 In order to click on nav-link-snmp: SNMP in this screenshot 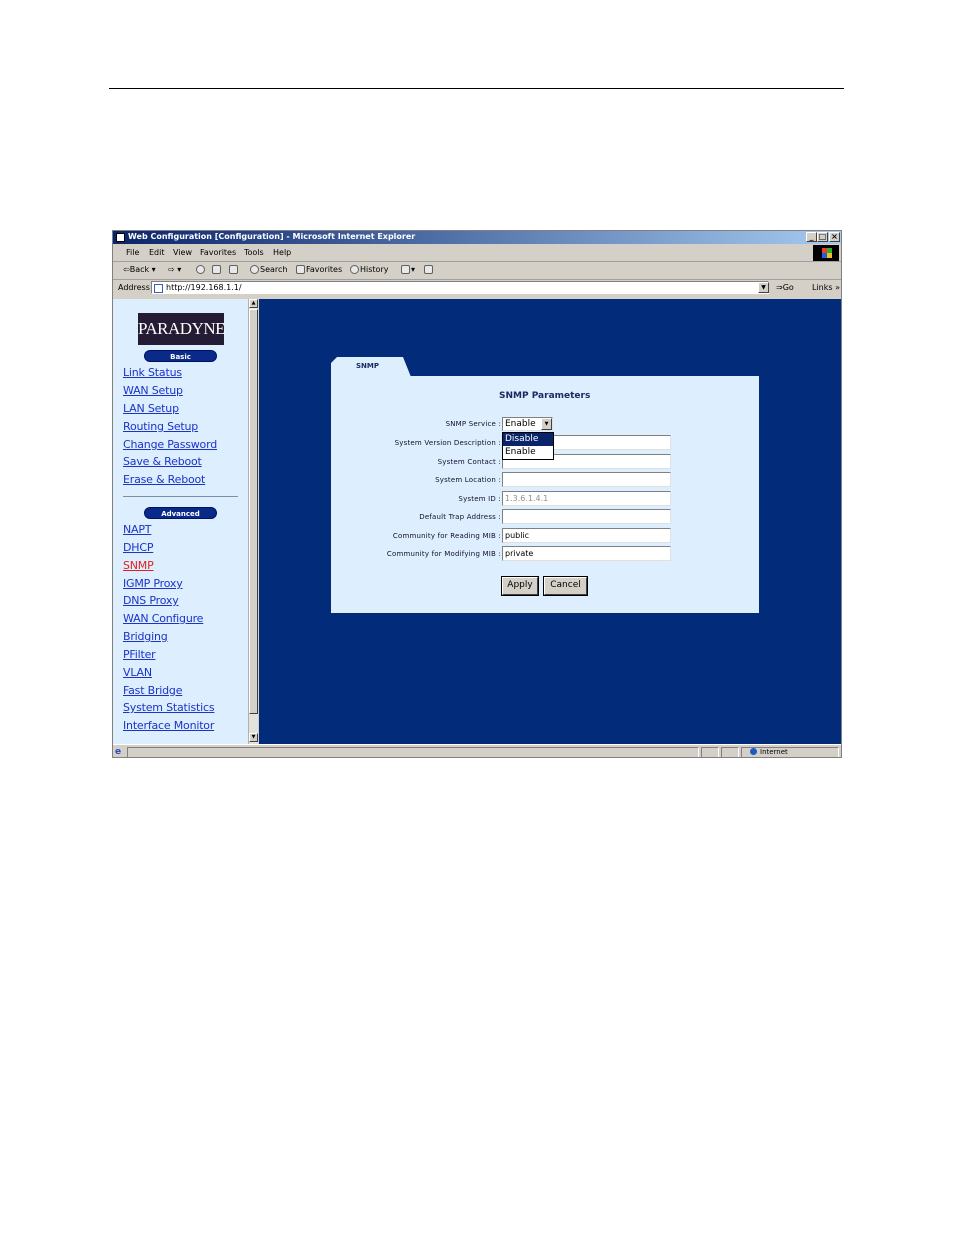, I will do `click(138, 565)`.